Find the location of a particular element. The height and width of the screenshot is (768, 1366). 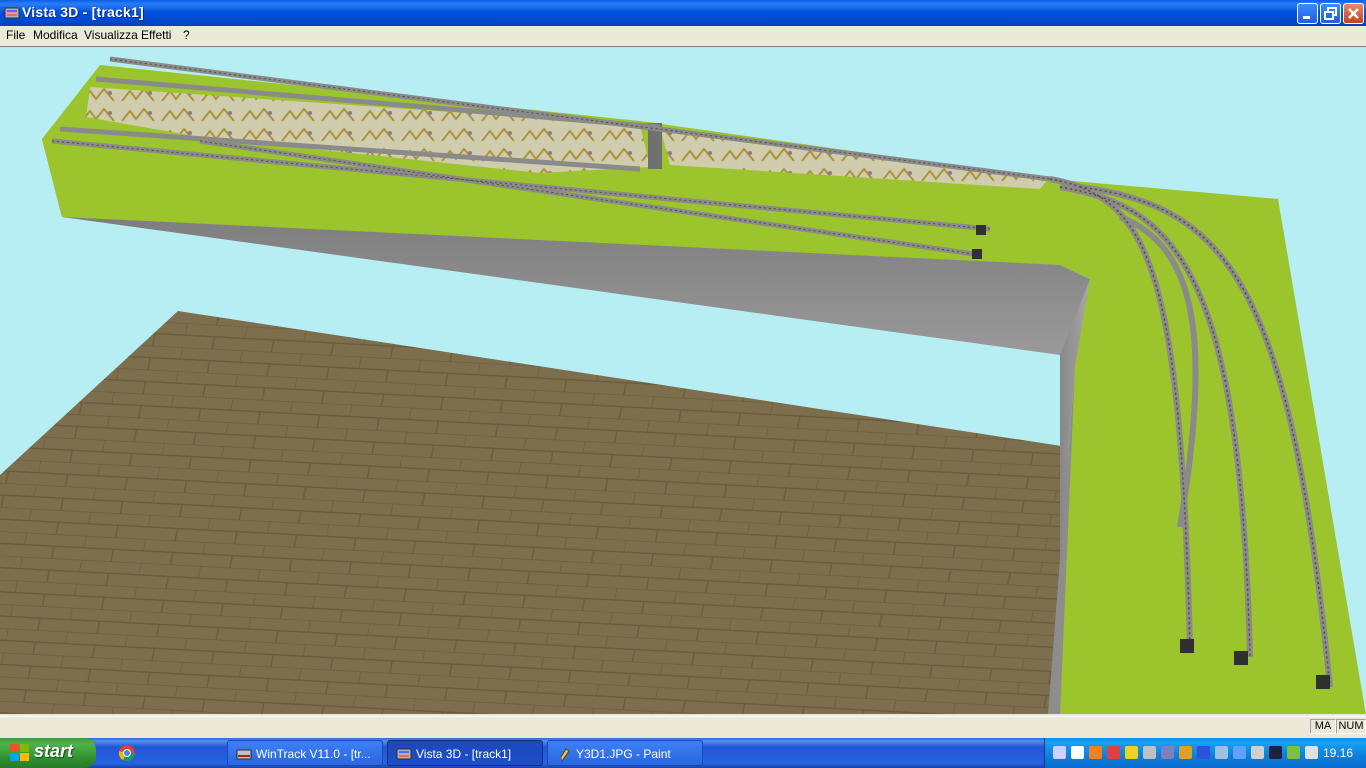

wintrack-icon is located at coordinates (244, 754).